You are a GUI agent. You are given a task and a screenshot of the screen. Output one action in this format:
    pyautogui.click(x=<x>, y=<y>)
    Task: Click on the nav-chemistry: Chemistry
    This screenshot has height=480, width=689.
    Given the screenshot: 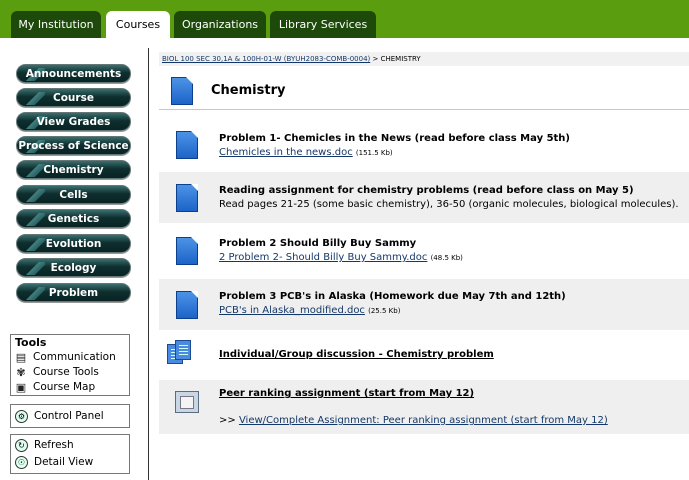 What is the action you would take?
    pyautogui.click(x=73, y=169)
    